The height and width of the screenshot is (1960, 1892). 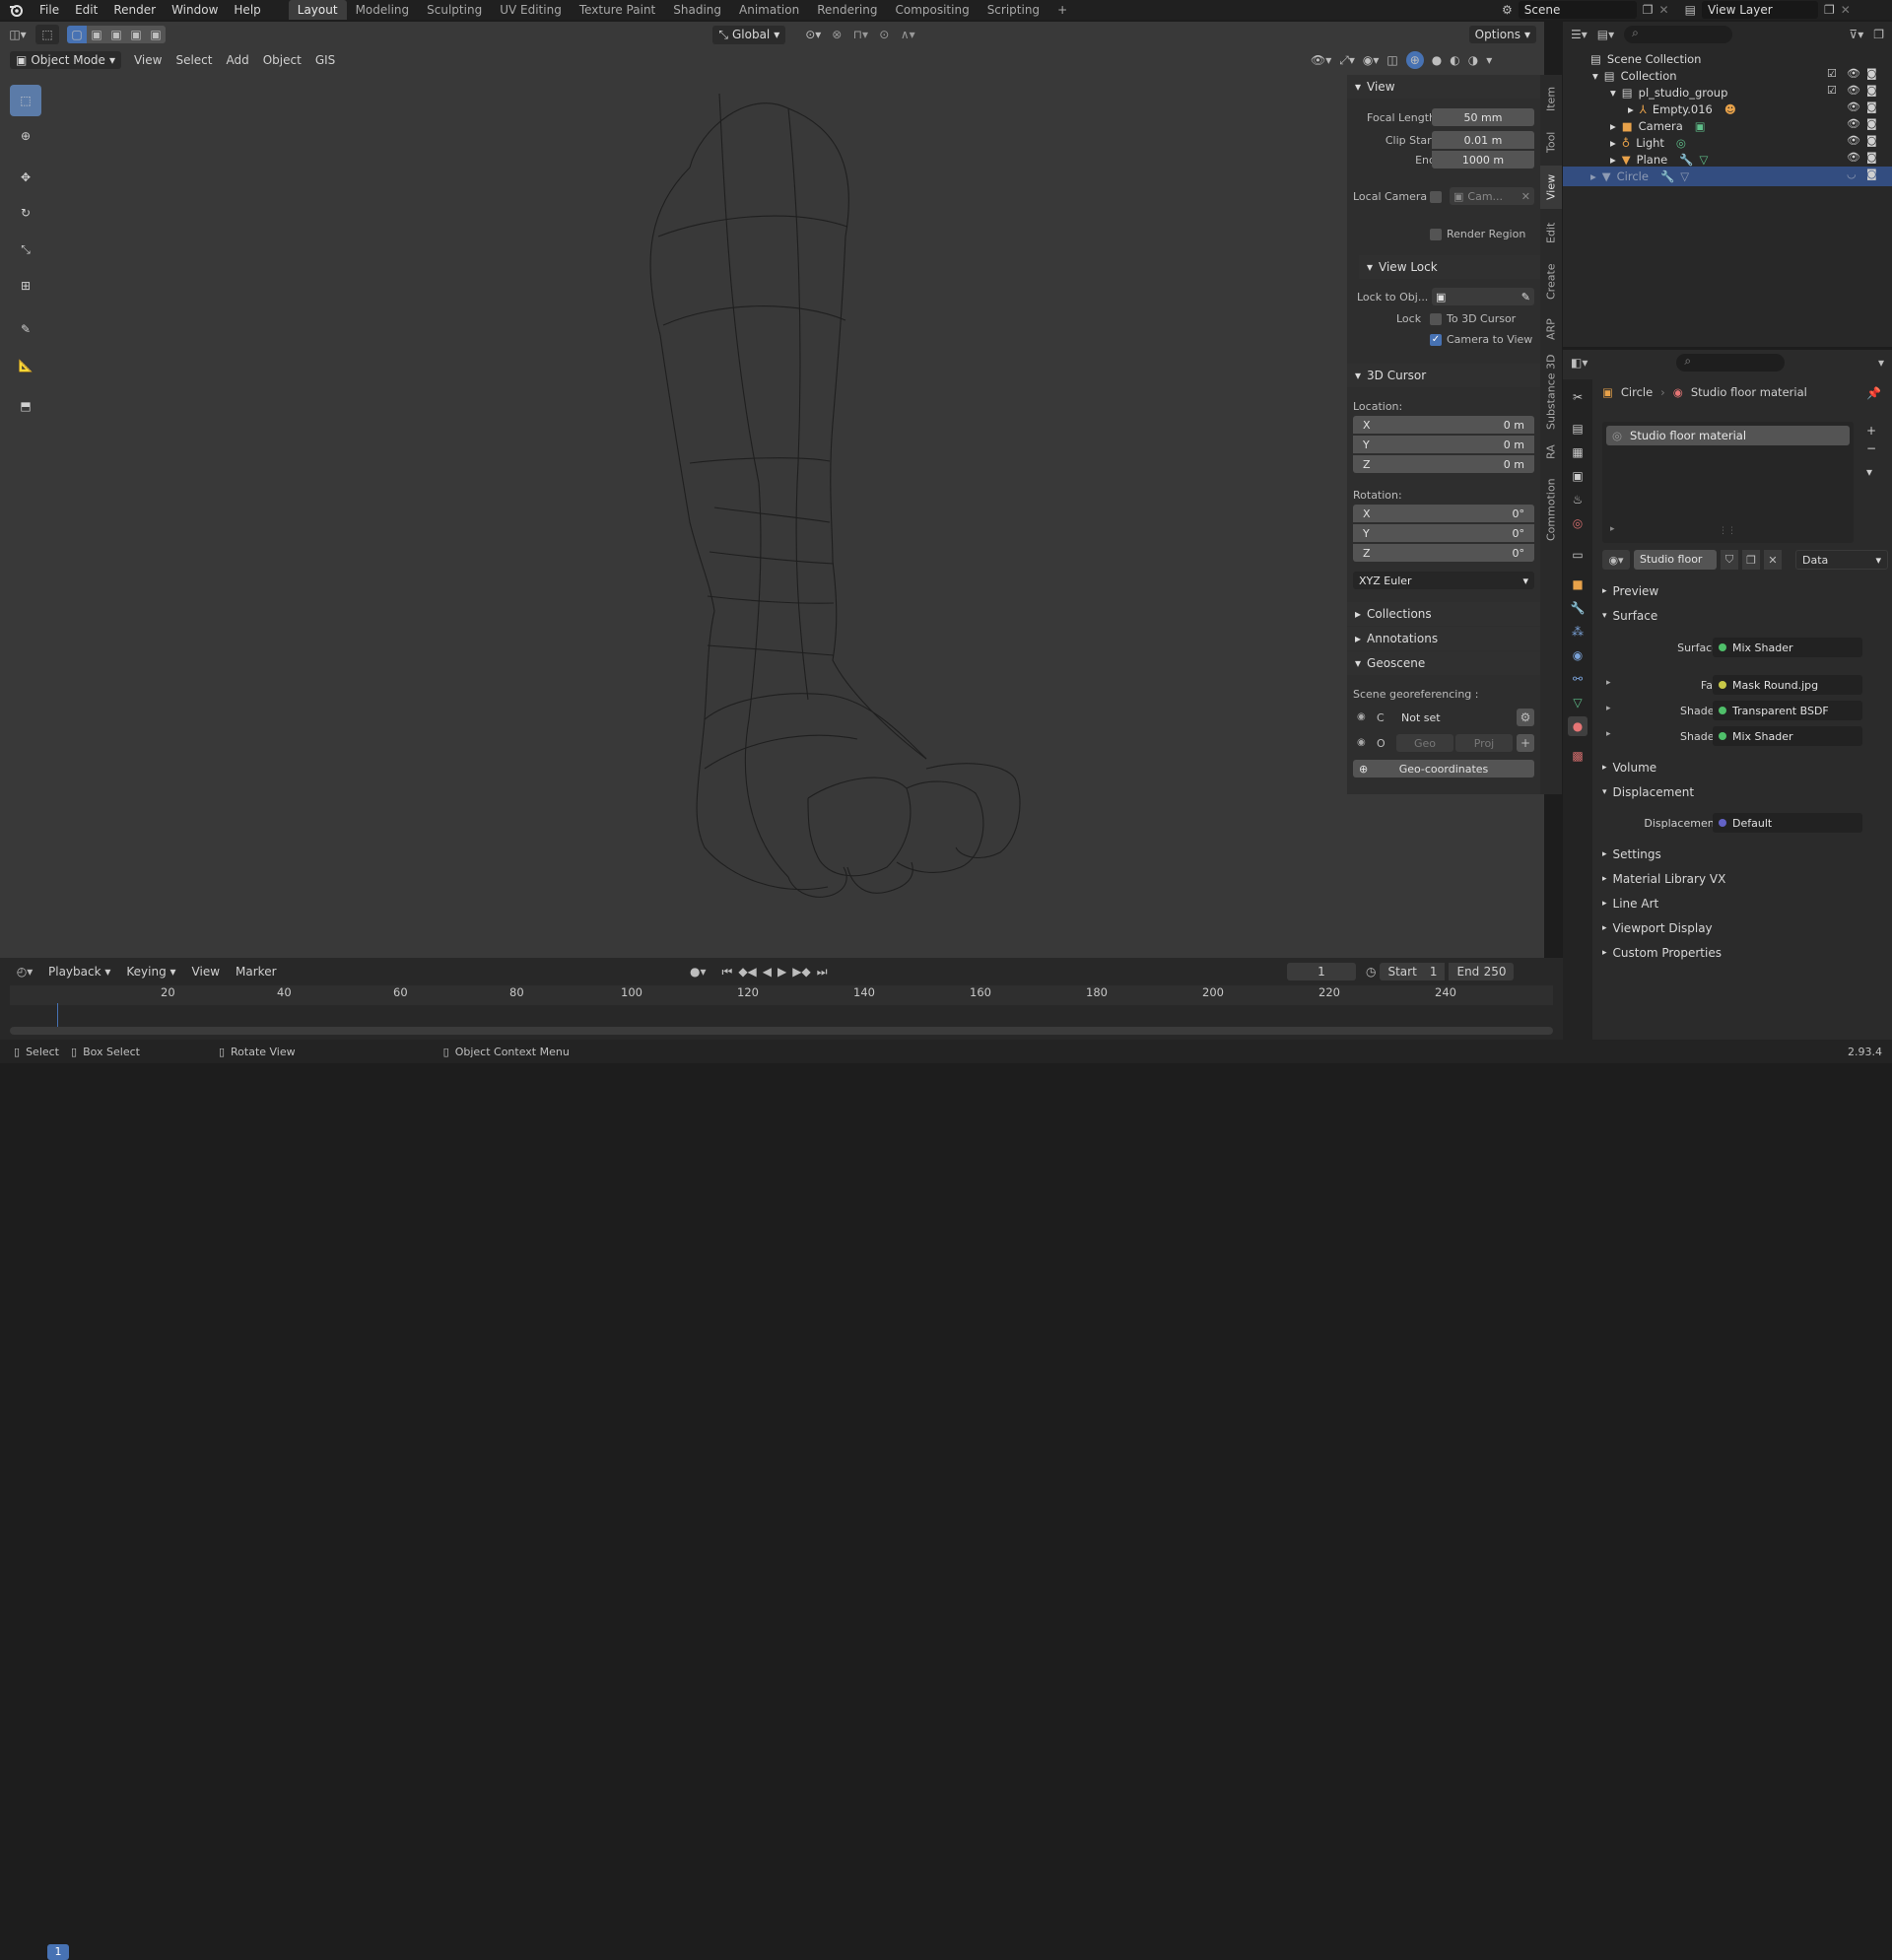 What do you see at coordinates (1578, 523) in the screenshot?
I see `world-tab-icon: ◎` at bounding box center [1578, 523].